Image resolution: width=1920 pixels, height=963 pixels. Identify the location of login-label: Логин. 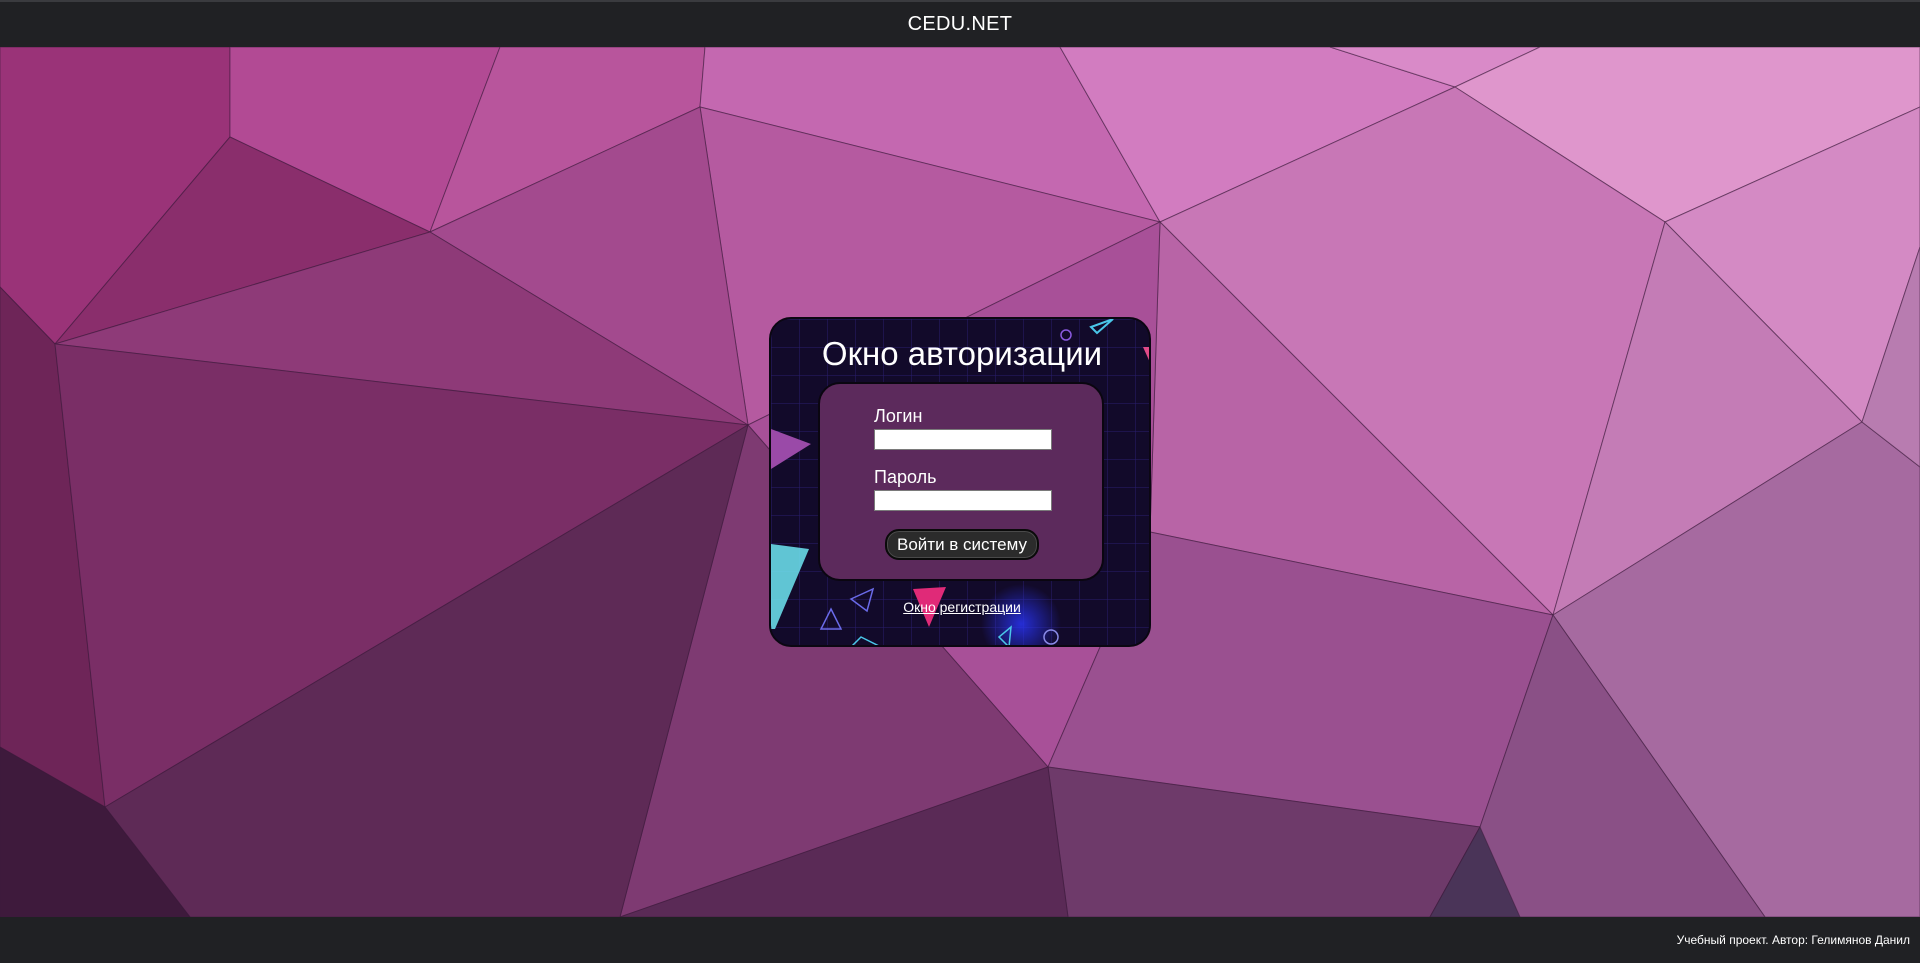
(898, 416).